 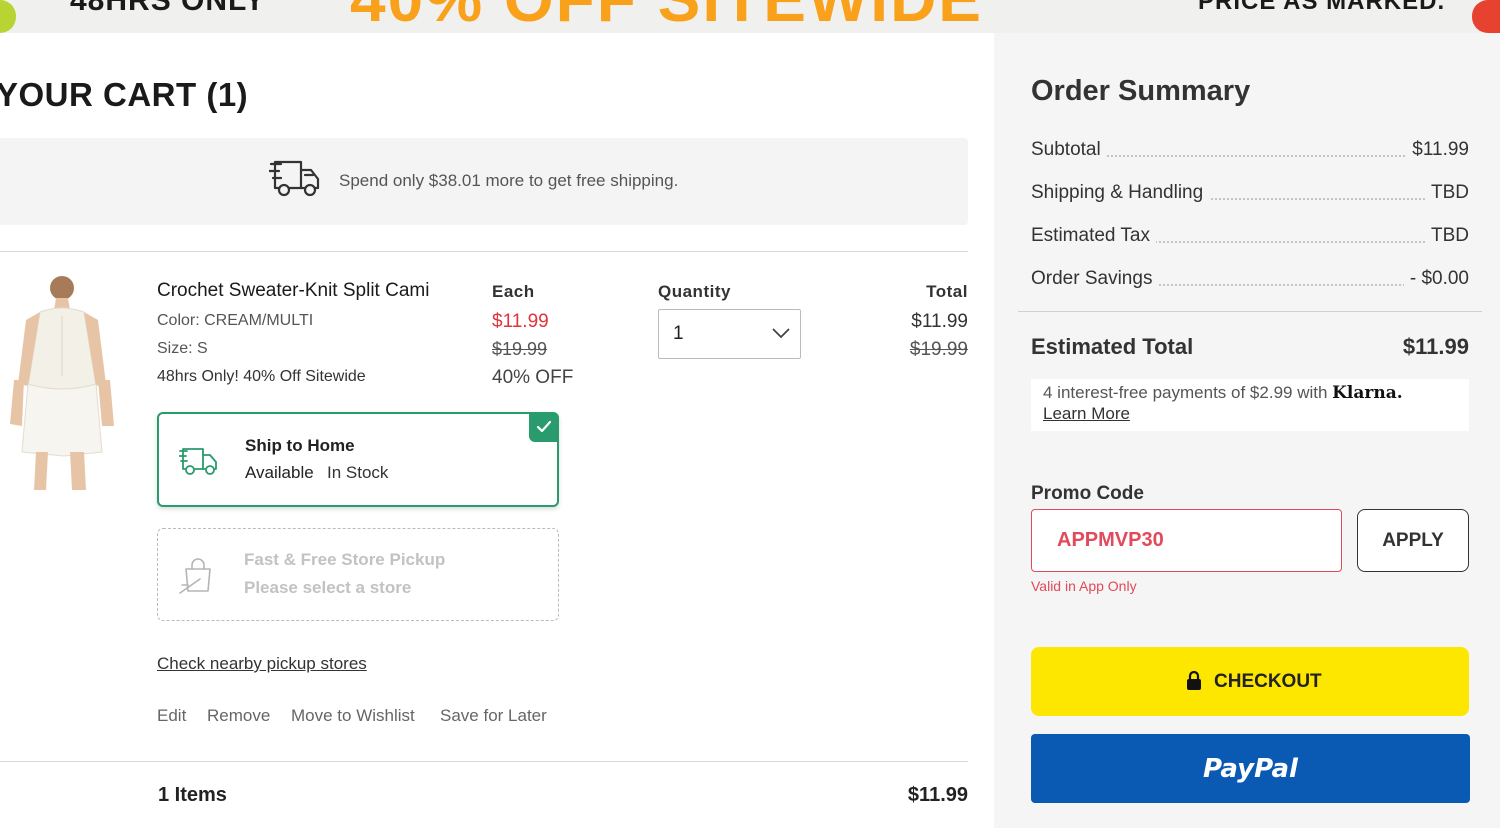 What do you see at coordinates (947, 291) in the screenshot?
I see `column-header-total: Total` at bounding box center [947, 291].